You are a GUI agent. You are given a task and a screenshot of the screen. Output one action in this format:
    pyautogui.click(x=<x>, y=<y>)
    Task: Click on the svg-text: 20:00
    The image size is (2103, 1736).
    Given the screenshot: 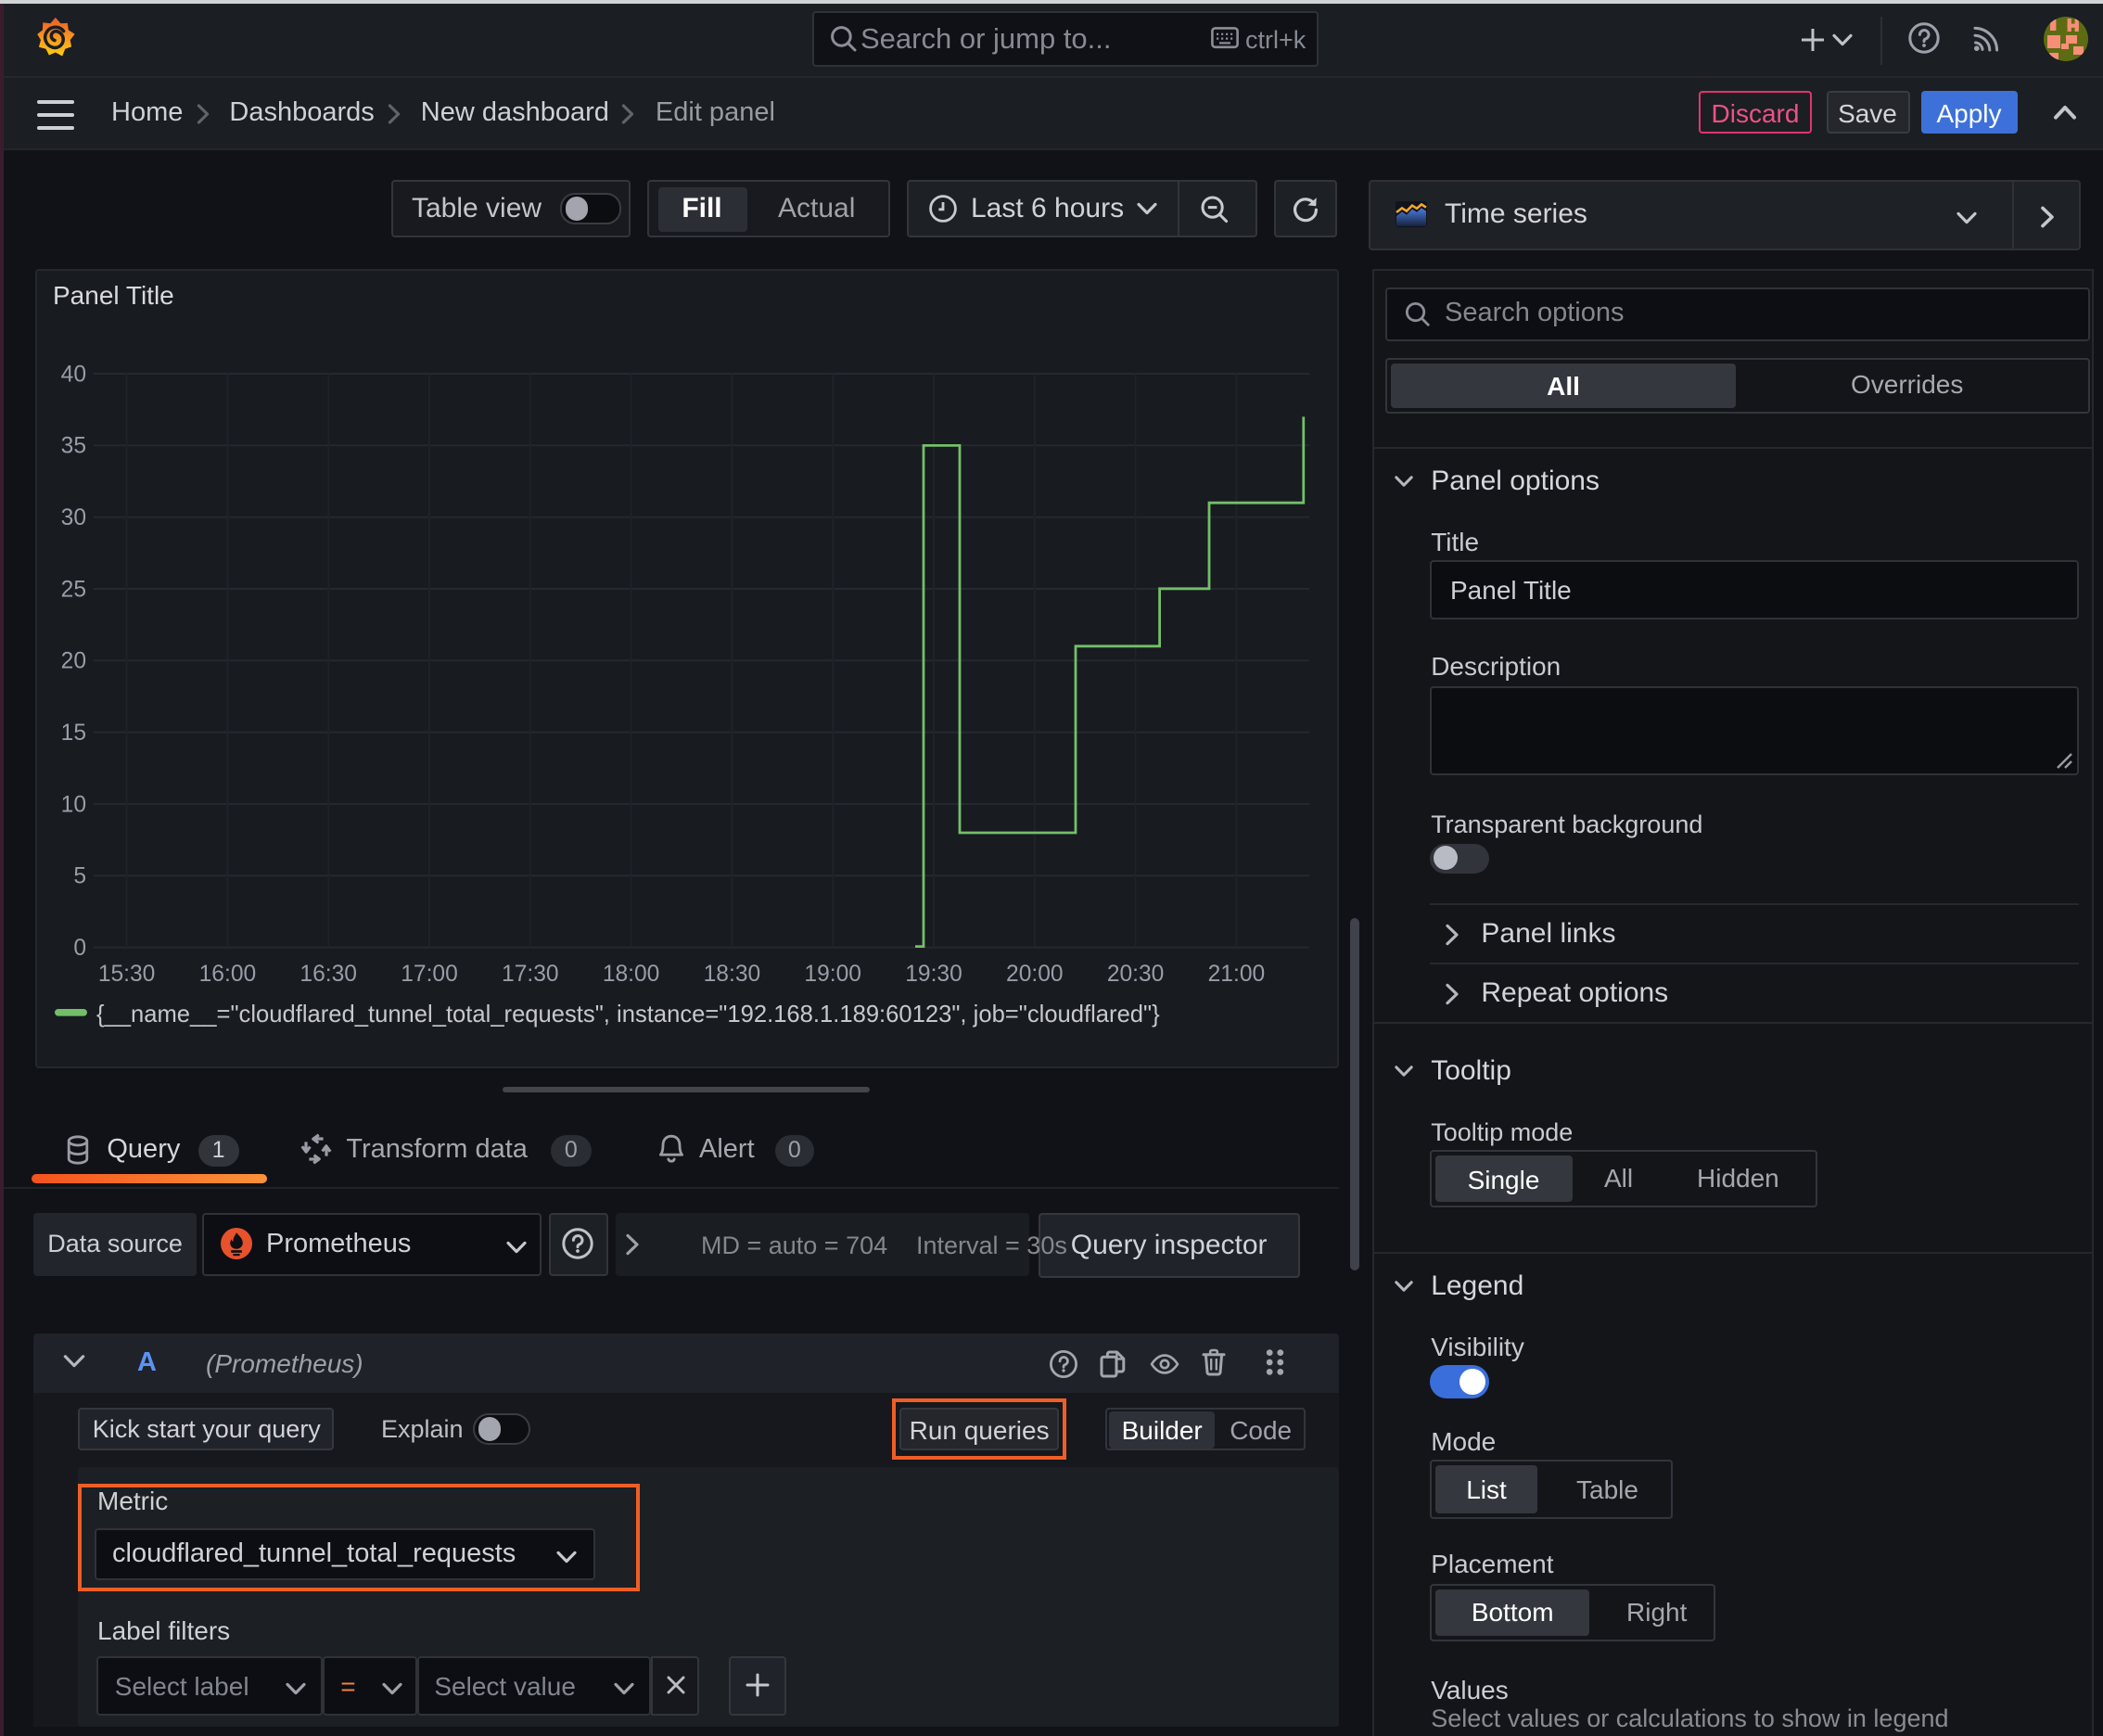 What is the action you would take?
    pyautogui.click(x=1034, y=973)
    